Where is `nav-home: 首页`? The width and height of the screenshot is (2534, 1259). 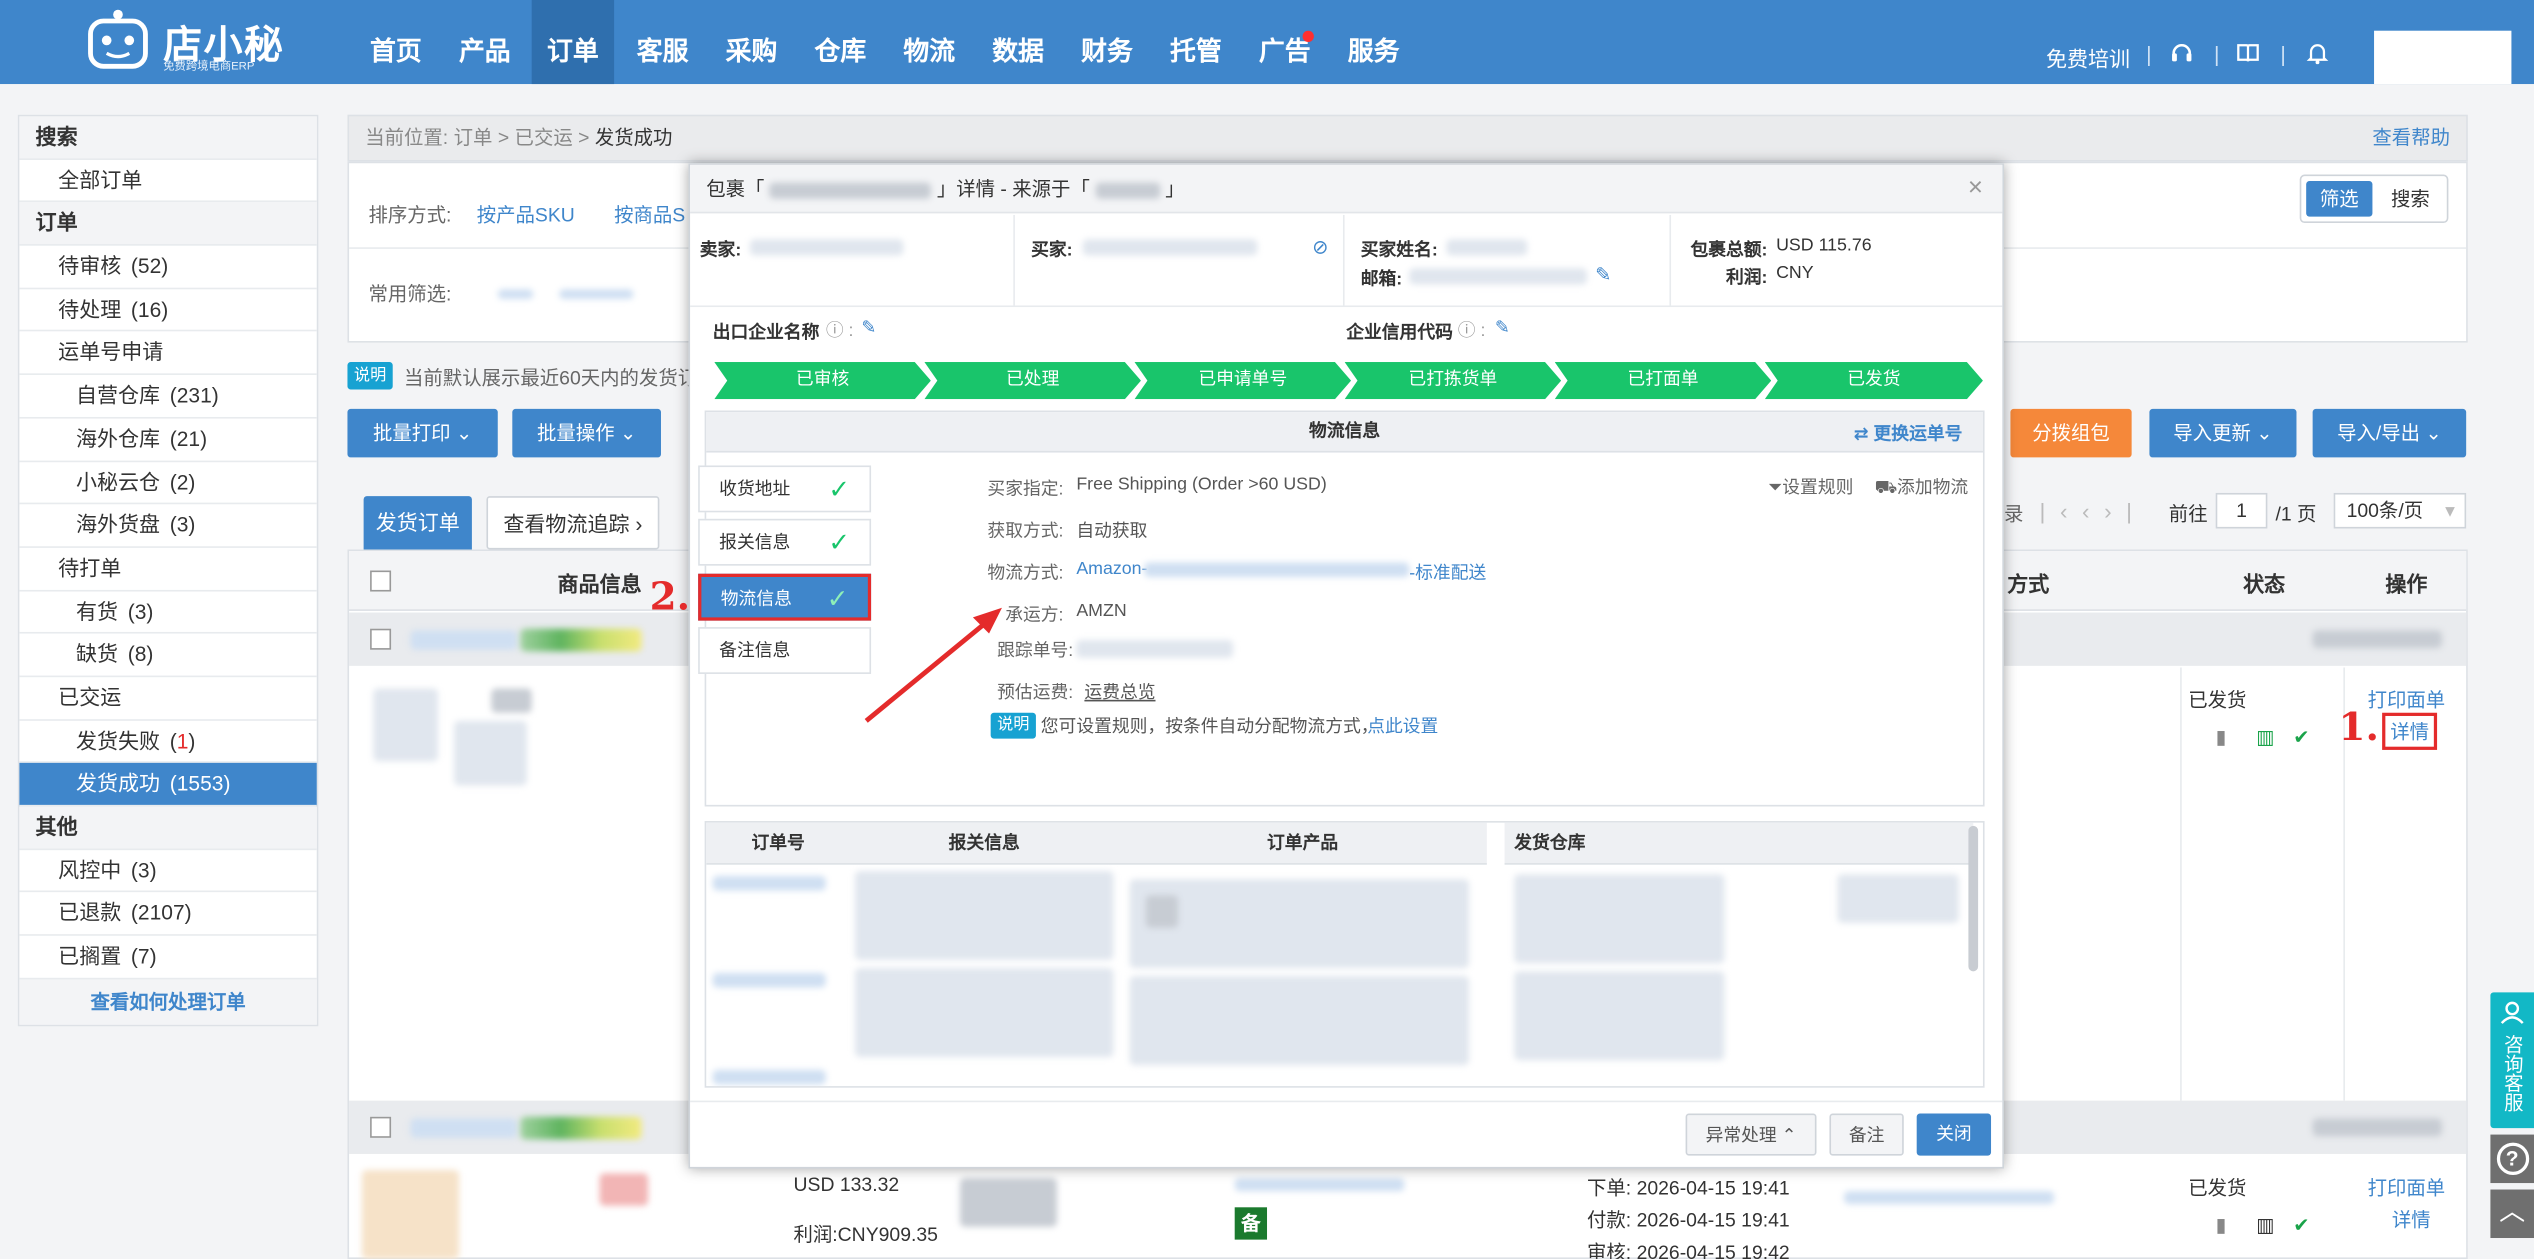
nav-home: 首页 is located at coordinates (396, 42).